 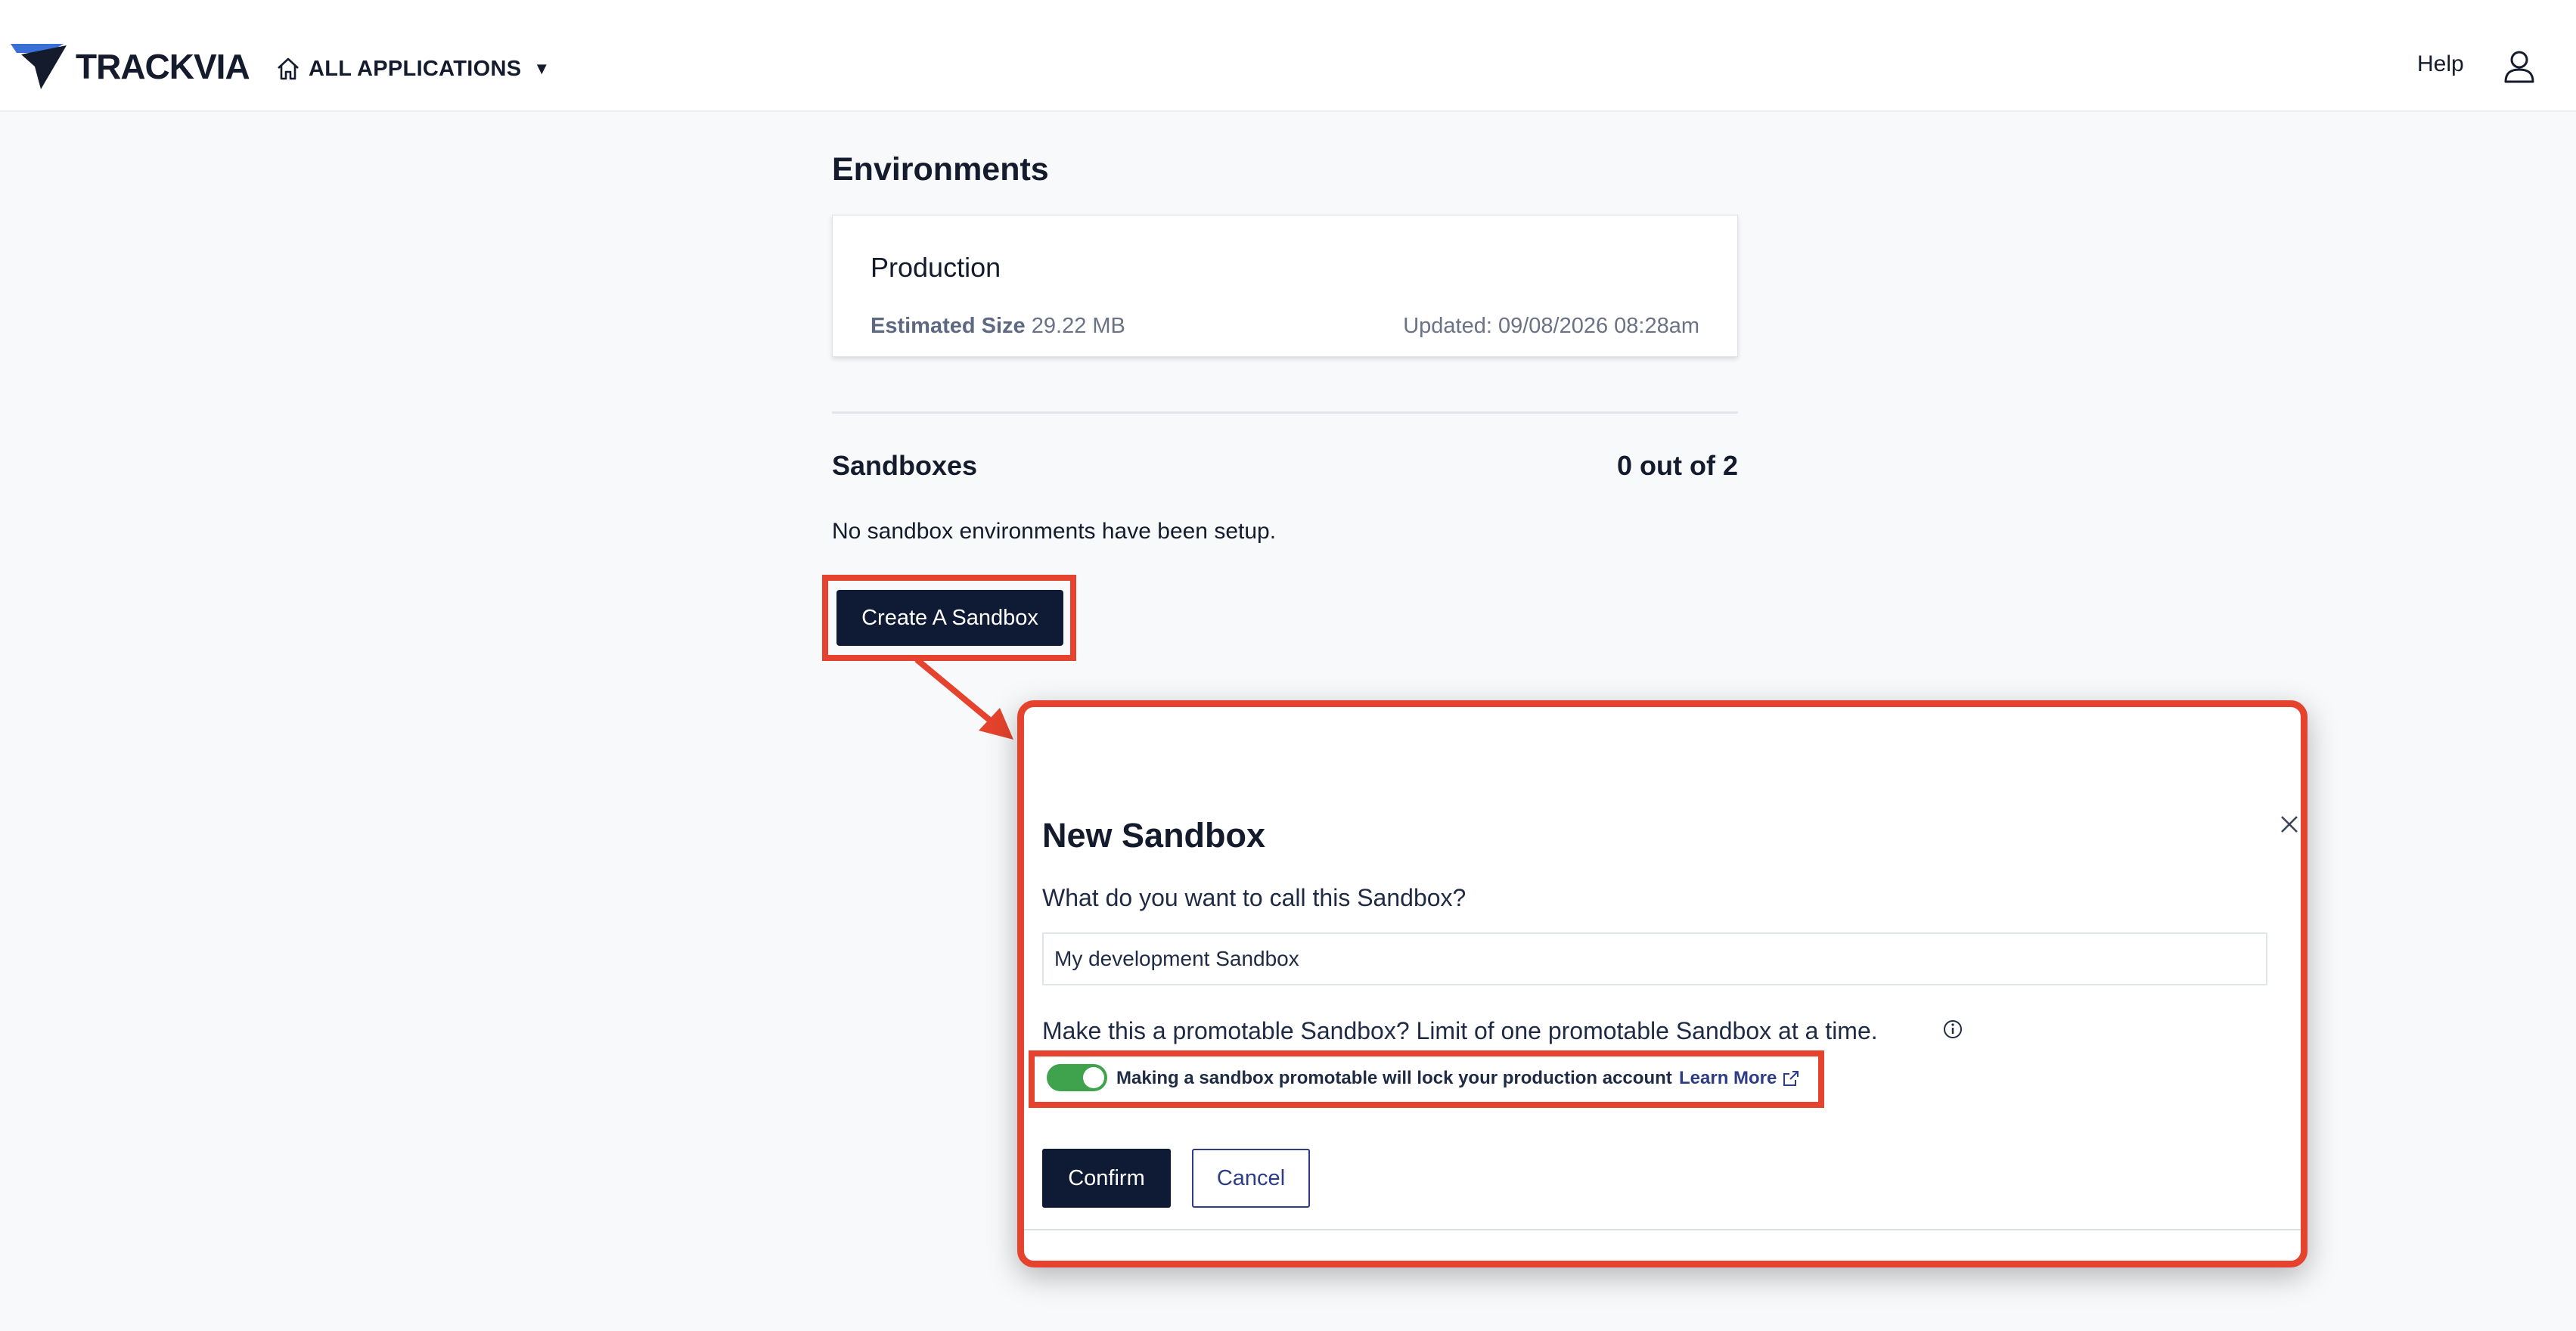 What do you see at coordinates (1952, 1029) in the screenshot?
I see `info-icon` at bounding box center [1952, 1029].